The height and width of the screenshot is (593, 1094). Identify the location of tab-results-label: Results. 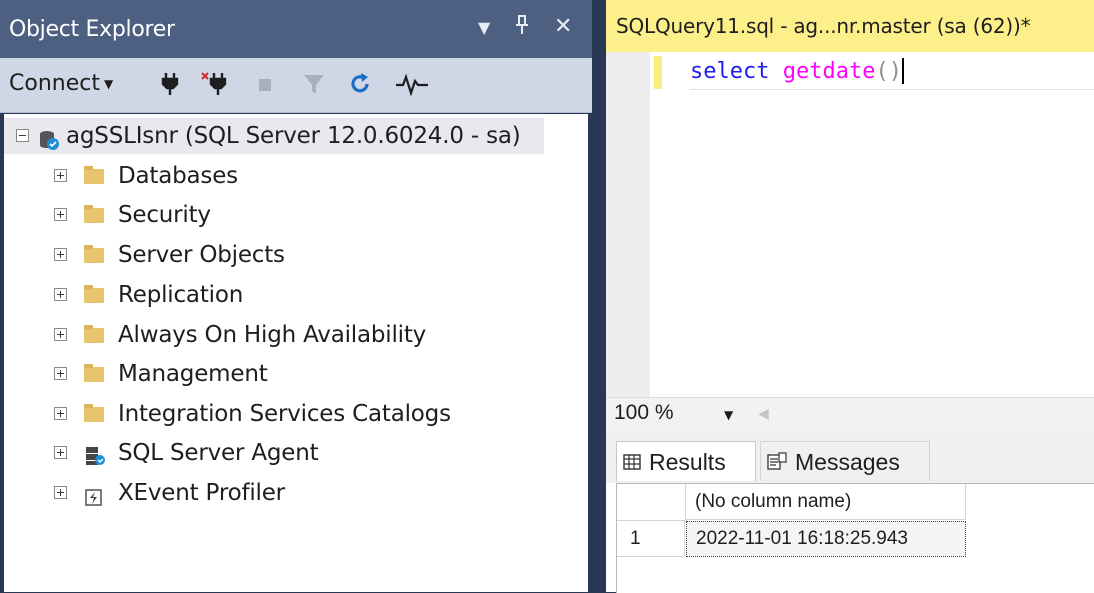
(687, 462).